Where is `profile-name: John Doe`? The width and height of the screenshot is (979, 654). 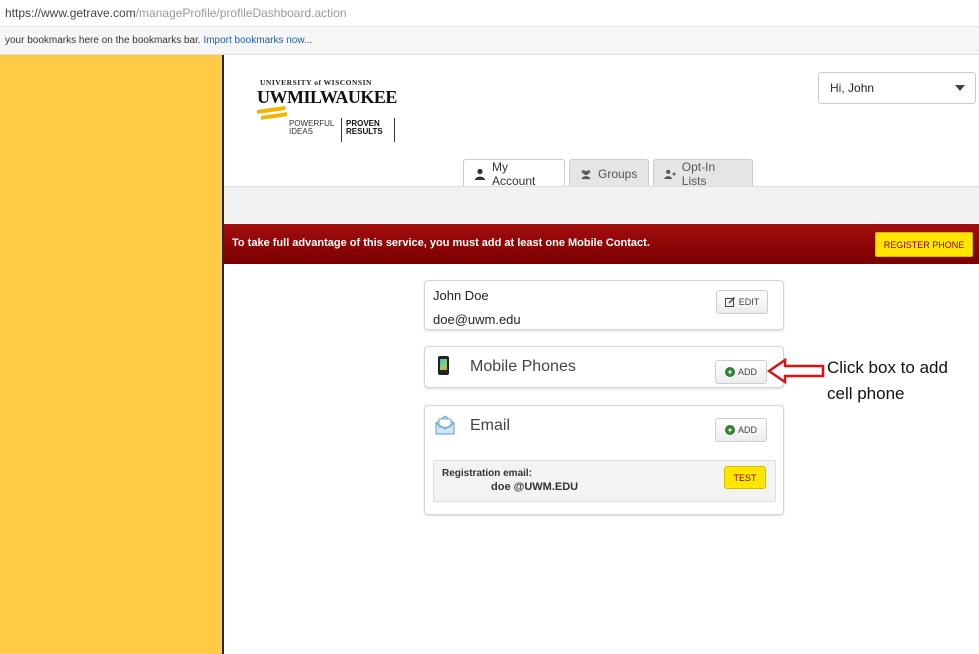
profile-name: John Doe is located at coordinates (461, 295).